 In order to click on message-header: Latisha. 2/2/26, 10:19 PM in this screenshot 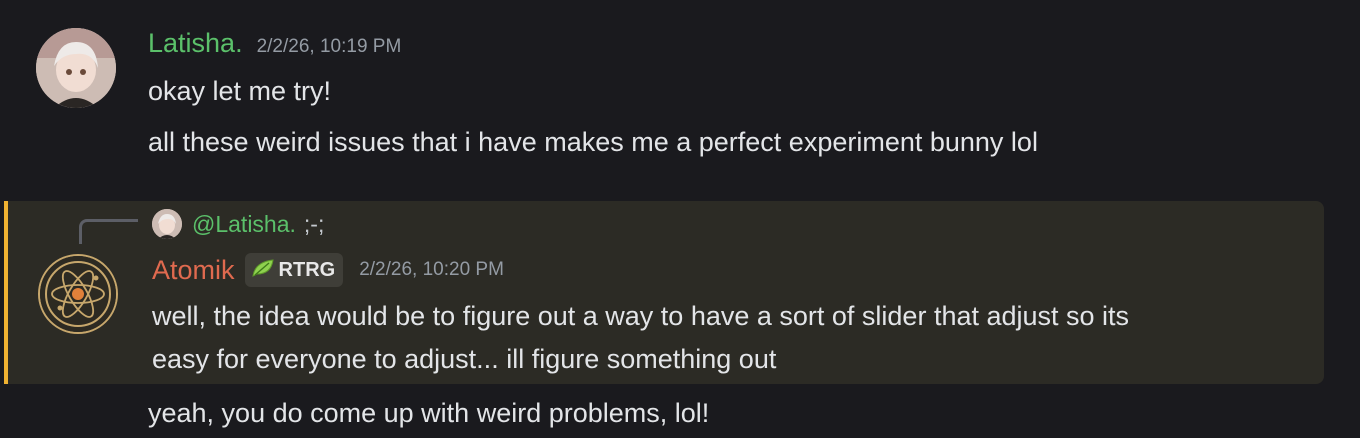, I will do `click(274, 43)`.